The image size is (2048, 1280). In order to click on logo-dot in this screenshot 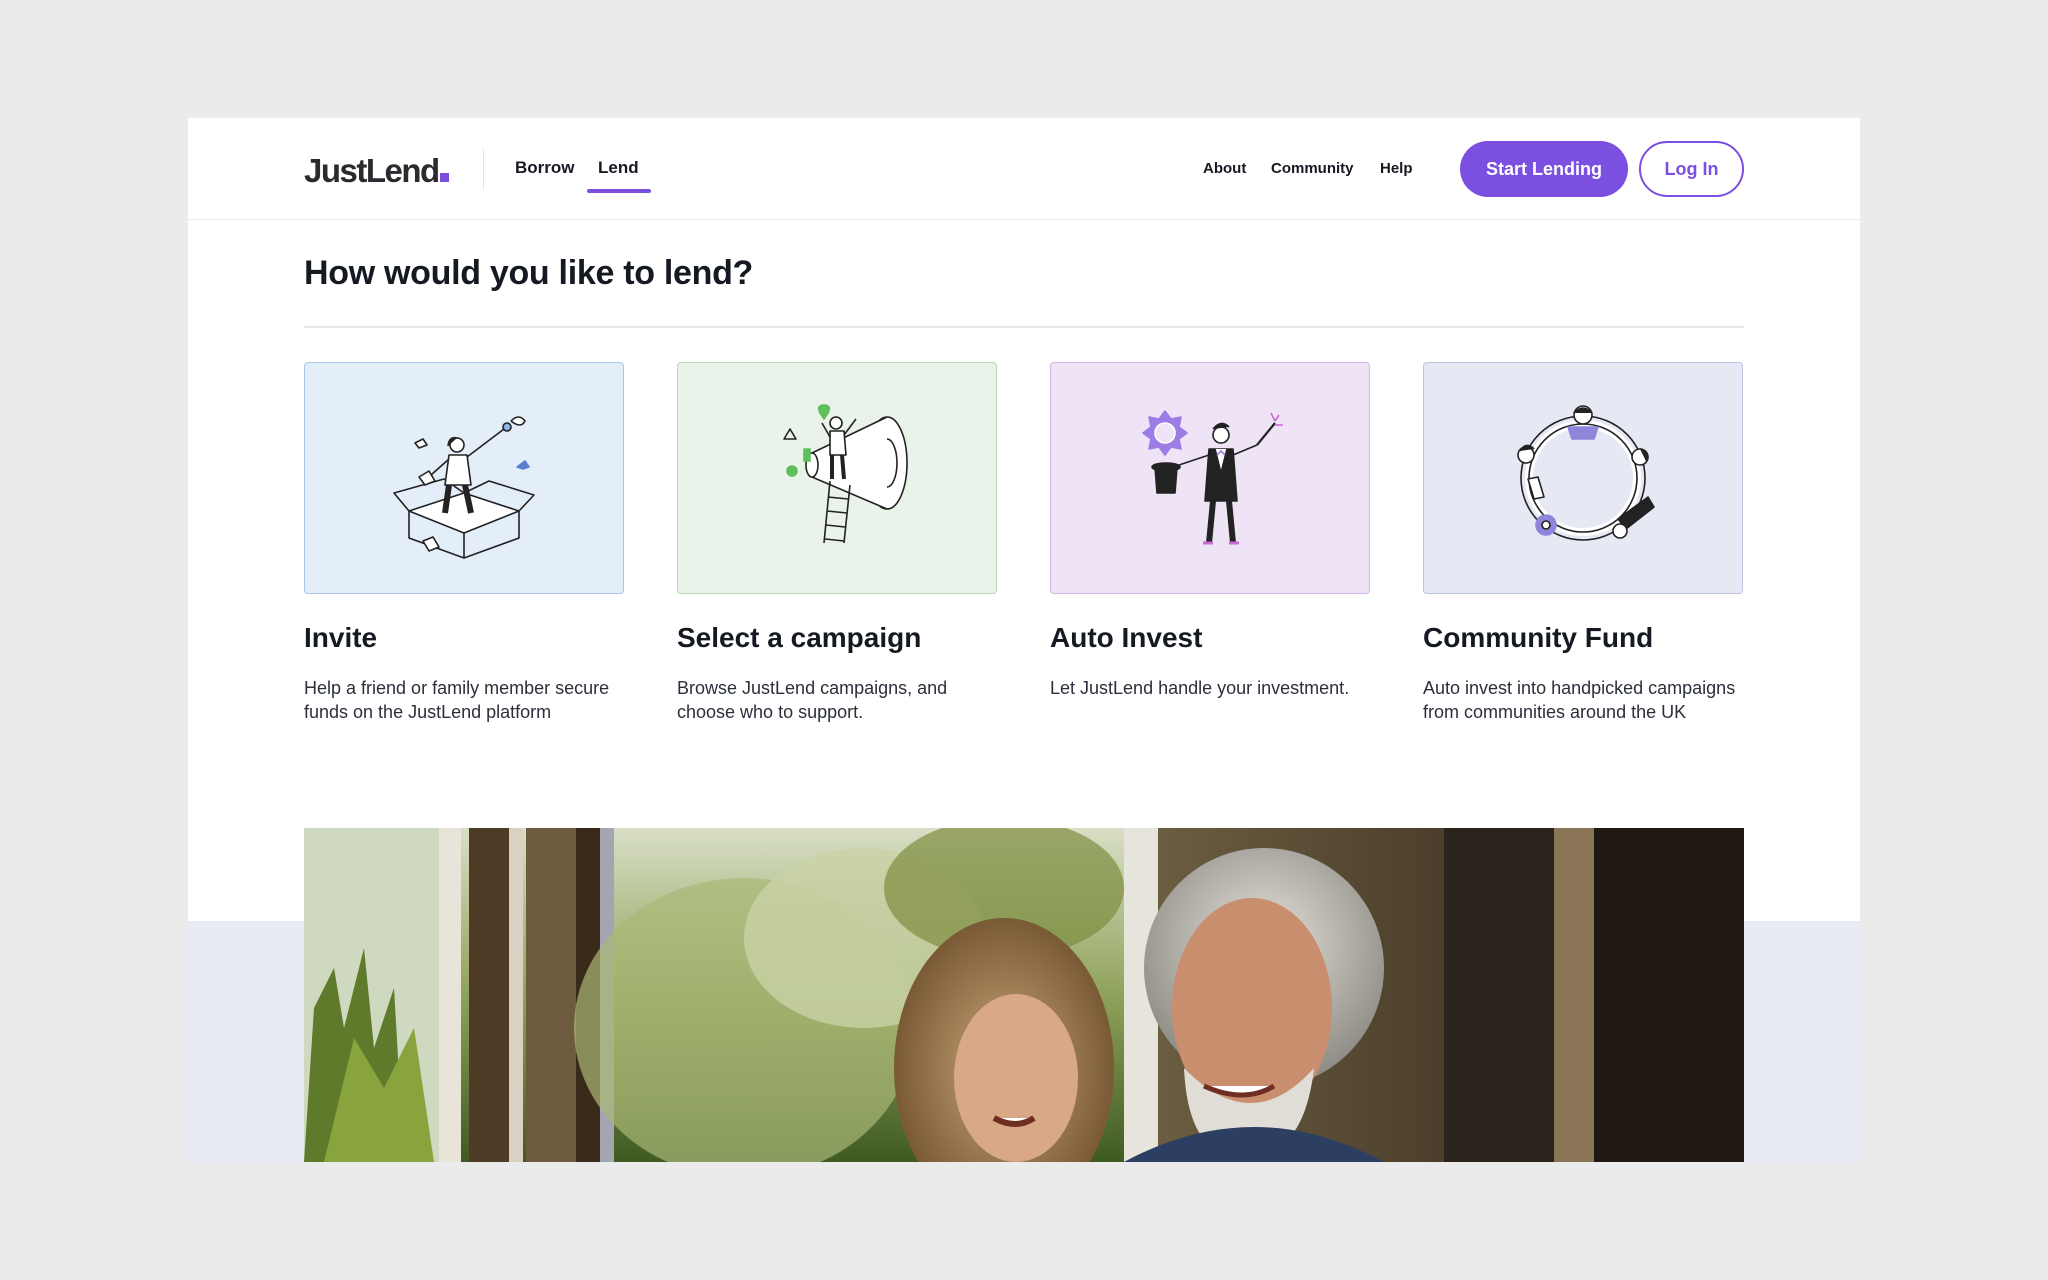, I will do `click(444, 177)`.